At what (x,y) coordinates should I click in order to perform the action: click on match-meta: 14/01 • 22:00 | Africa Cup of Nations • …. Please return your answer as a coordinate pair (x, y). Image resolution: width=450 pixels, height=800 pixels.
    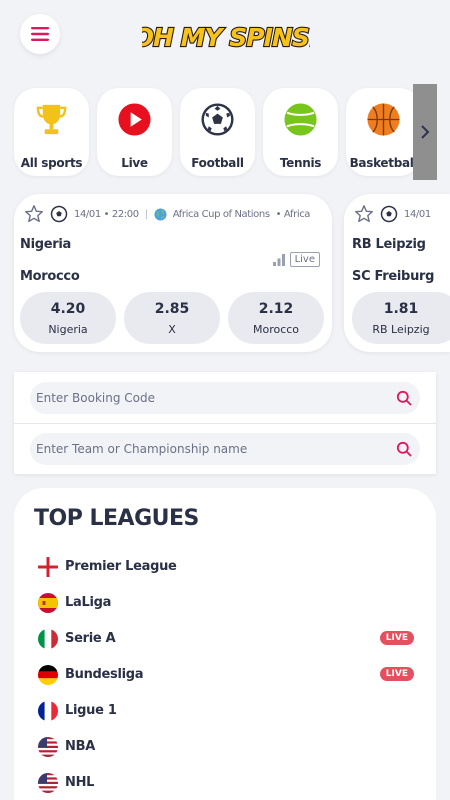
    Looking at the image, I should click on (167, 214).